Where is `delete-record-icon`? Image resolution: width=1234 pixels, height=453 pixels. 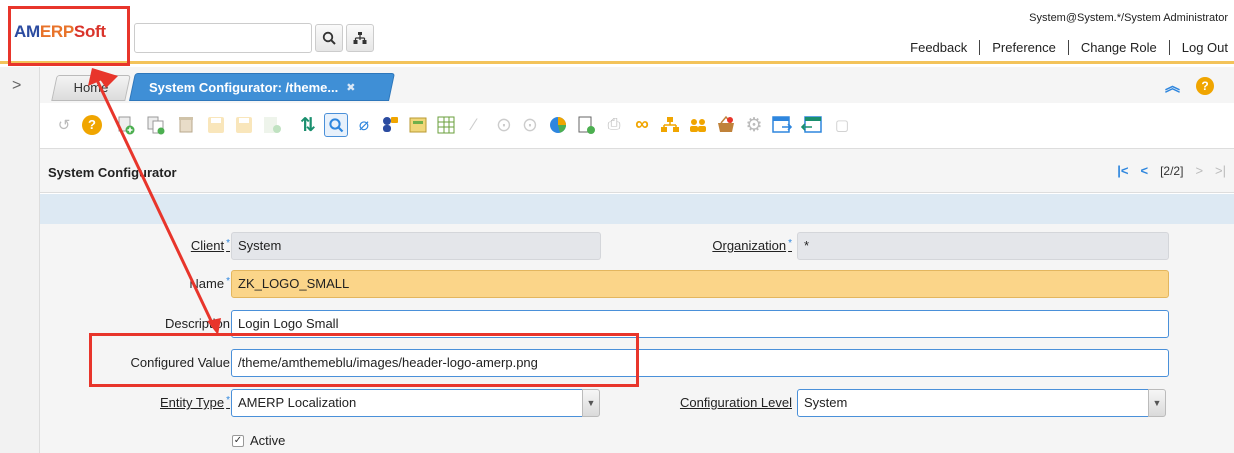
delete-record-icon is located at coordinates (186, 125).